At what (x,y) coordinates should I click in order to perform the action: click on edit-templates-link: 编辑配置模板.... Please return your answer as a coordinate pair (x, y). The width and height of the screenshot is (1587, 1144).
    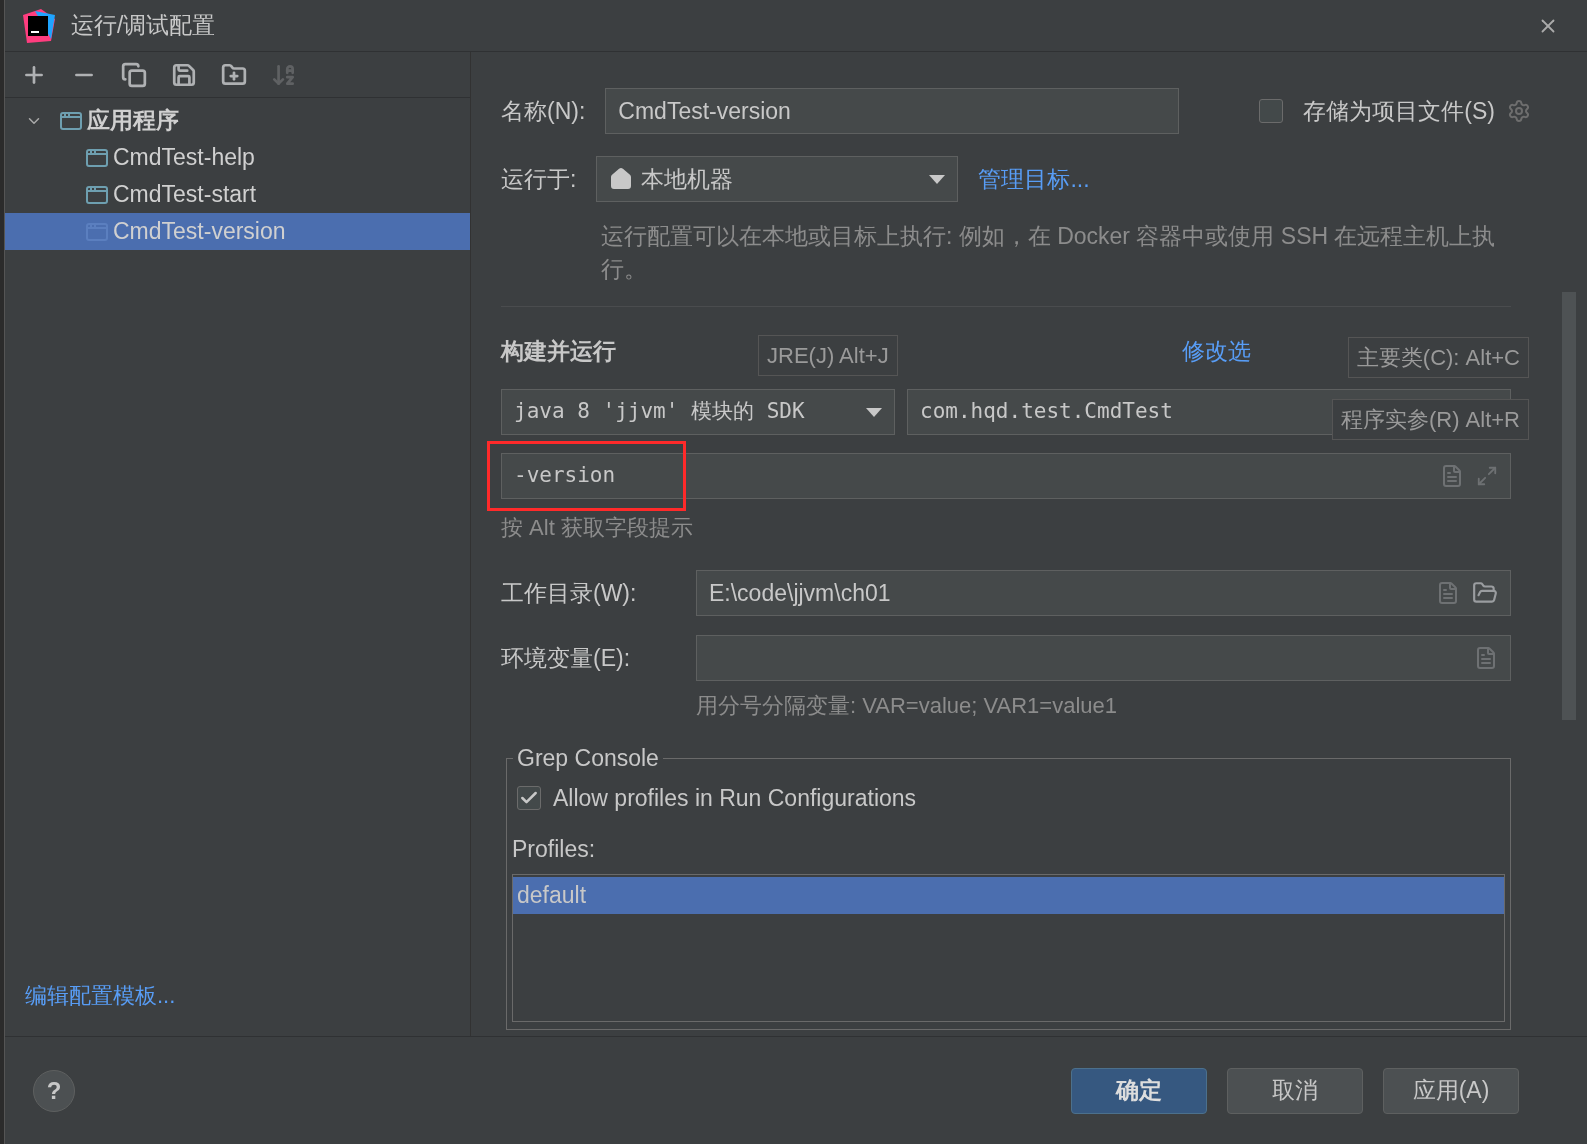
    Looking at the image, I should click on (100, 995).